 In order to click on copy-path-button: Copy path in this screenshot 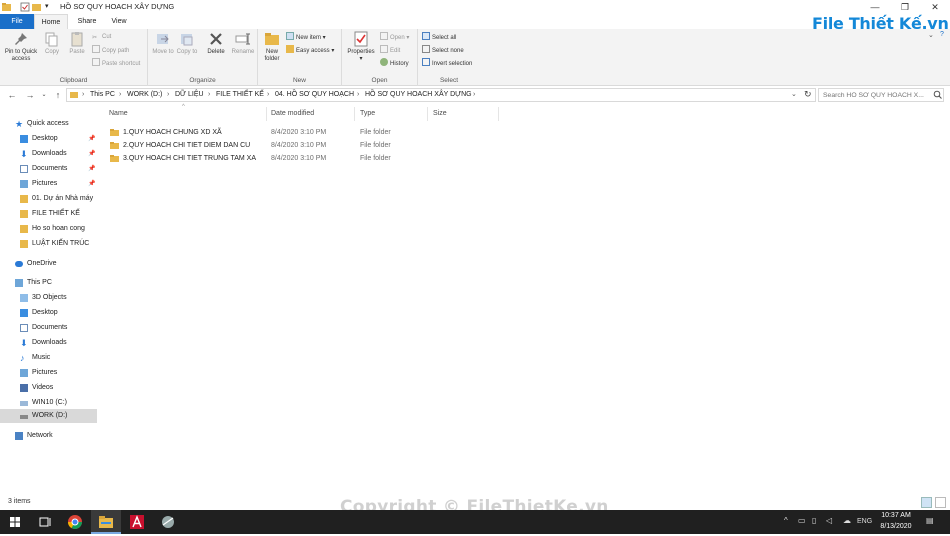, I will do `click(110, 50)`.